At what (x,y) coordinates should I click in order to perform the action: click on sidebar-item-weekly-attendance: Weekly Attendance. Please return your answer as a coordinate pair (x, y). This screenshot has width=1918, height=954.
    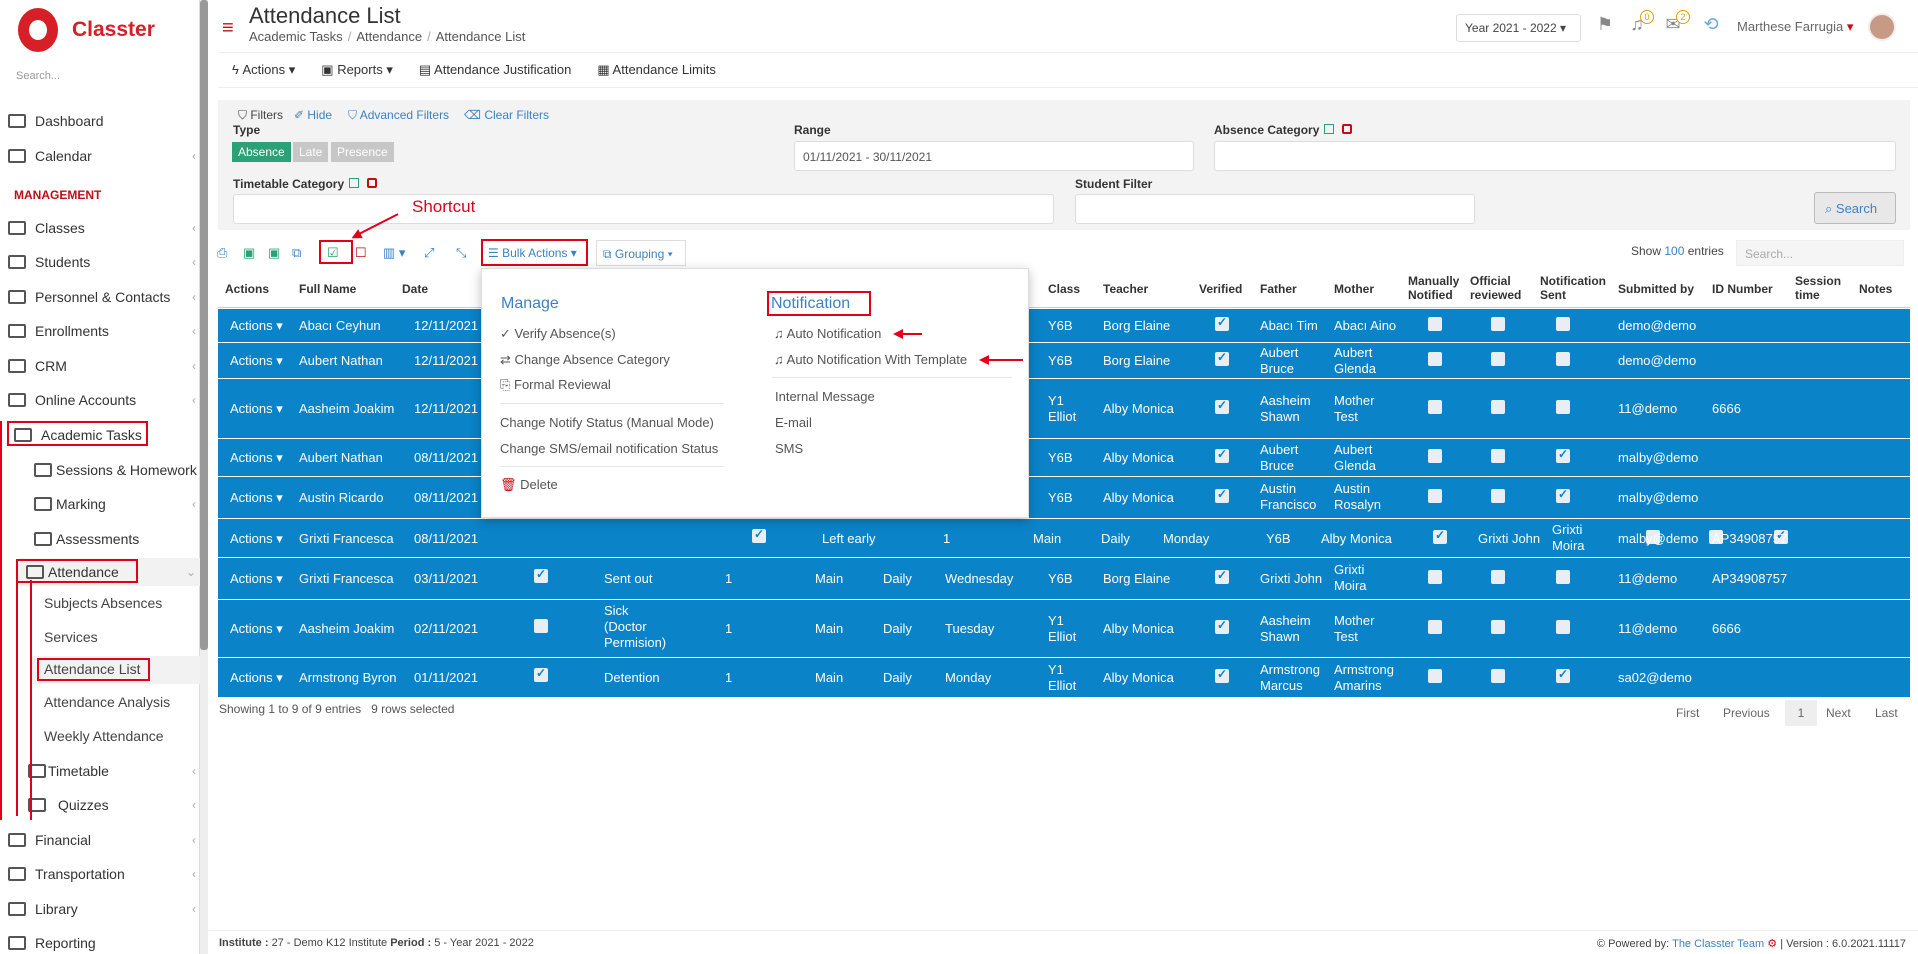
    Looking at the image, I should click on (104, 736).